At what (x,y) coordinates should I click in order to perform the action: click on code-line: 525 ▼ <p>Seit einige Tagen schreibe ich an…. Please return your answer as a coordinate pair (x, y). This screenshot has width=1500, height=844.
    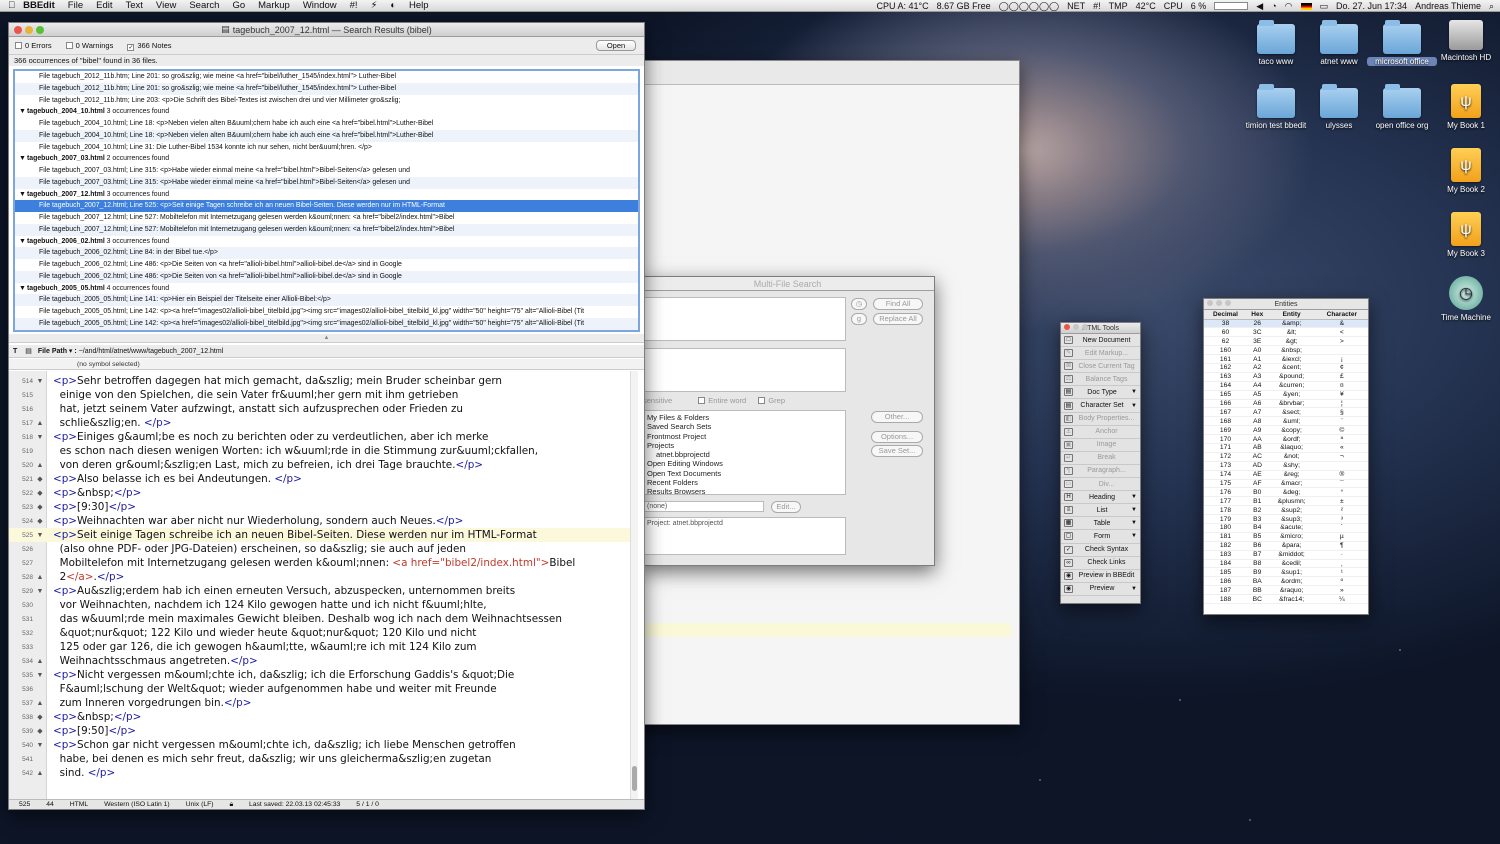
    Looking at the image, I should click on (323, 535).